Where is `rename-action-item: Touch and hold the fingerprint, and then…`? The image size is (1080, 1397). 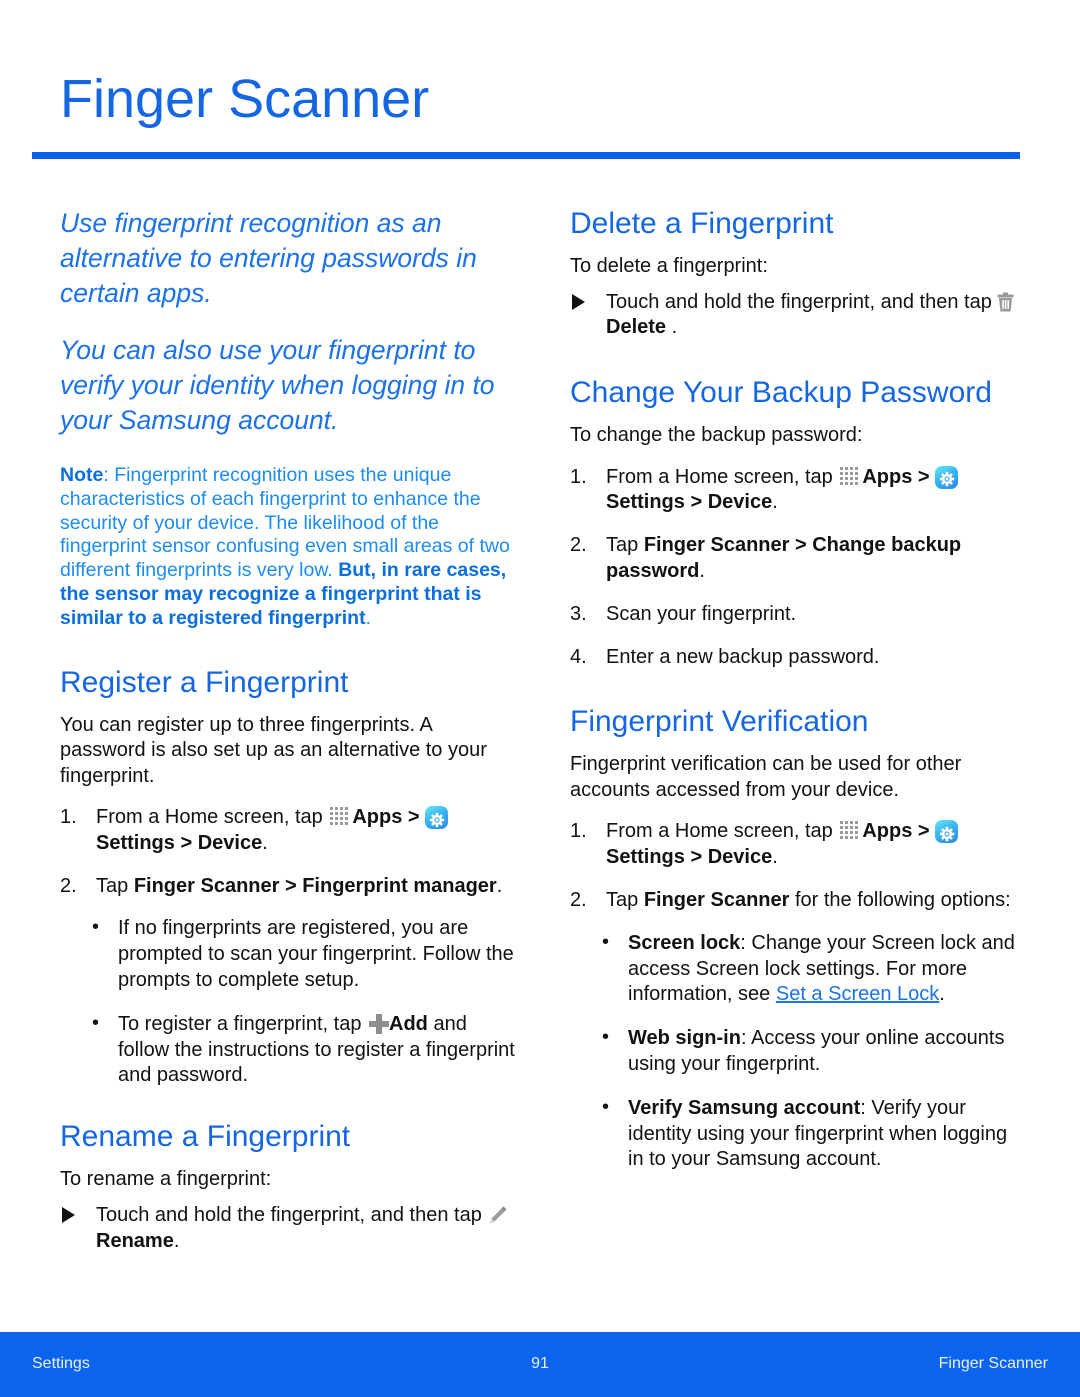 rename-action-item: Touch and hold the fingerprint, and then… is located at coordinates (287, 1229).